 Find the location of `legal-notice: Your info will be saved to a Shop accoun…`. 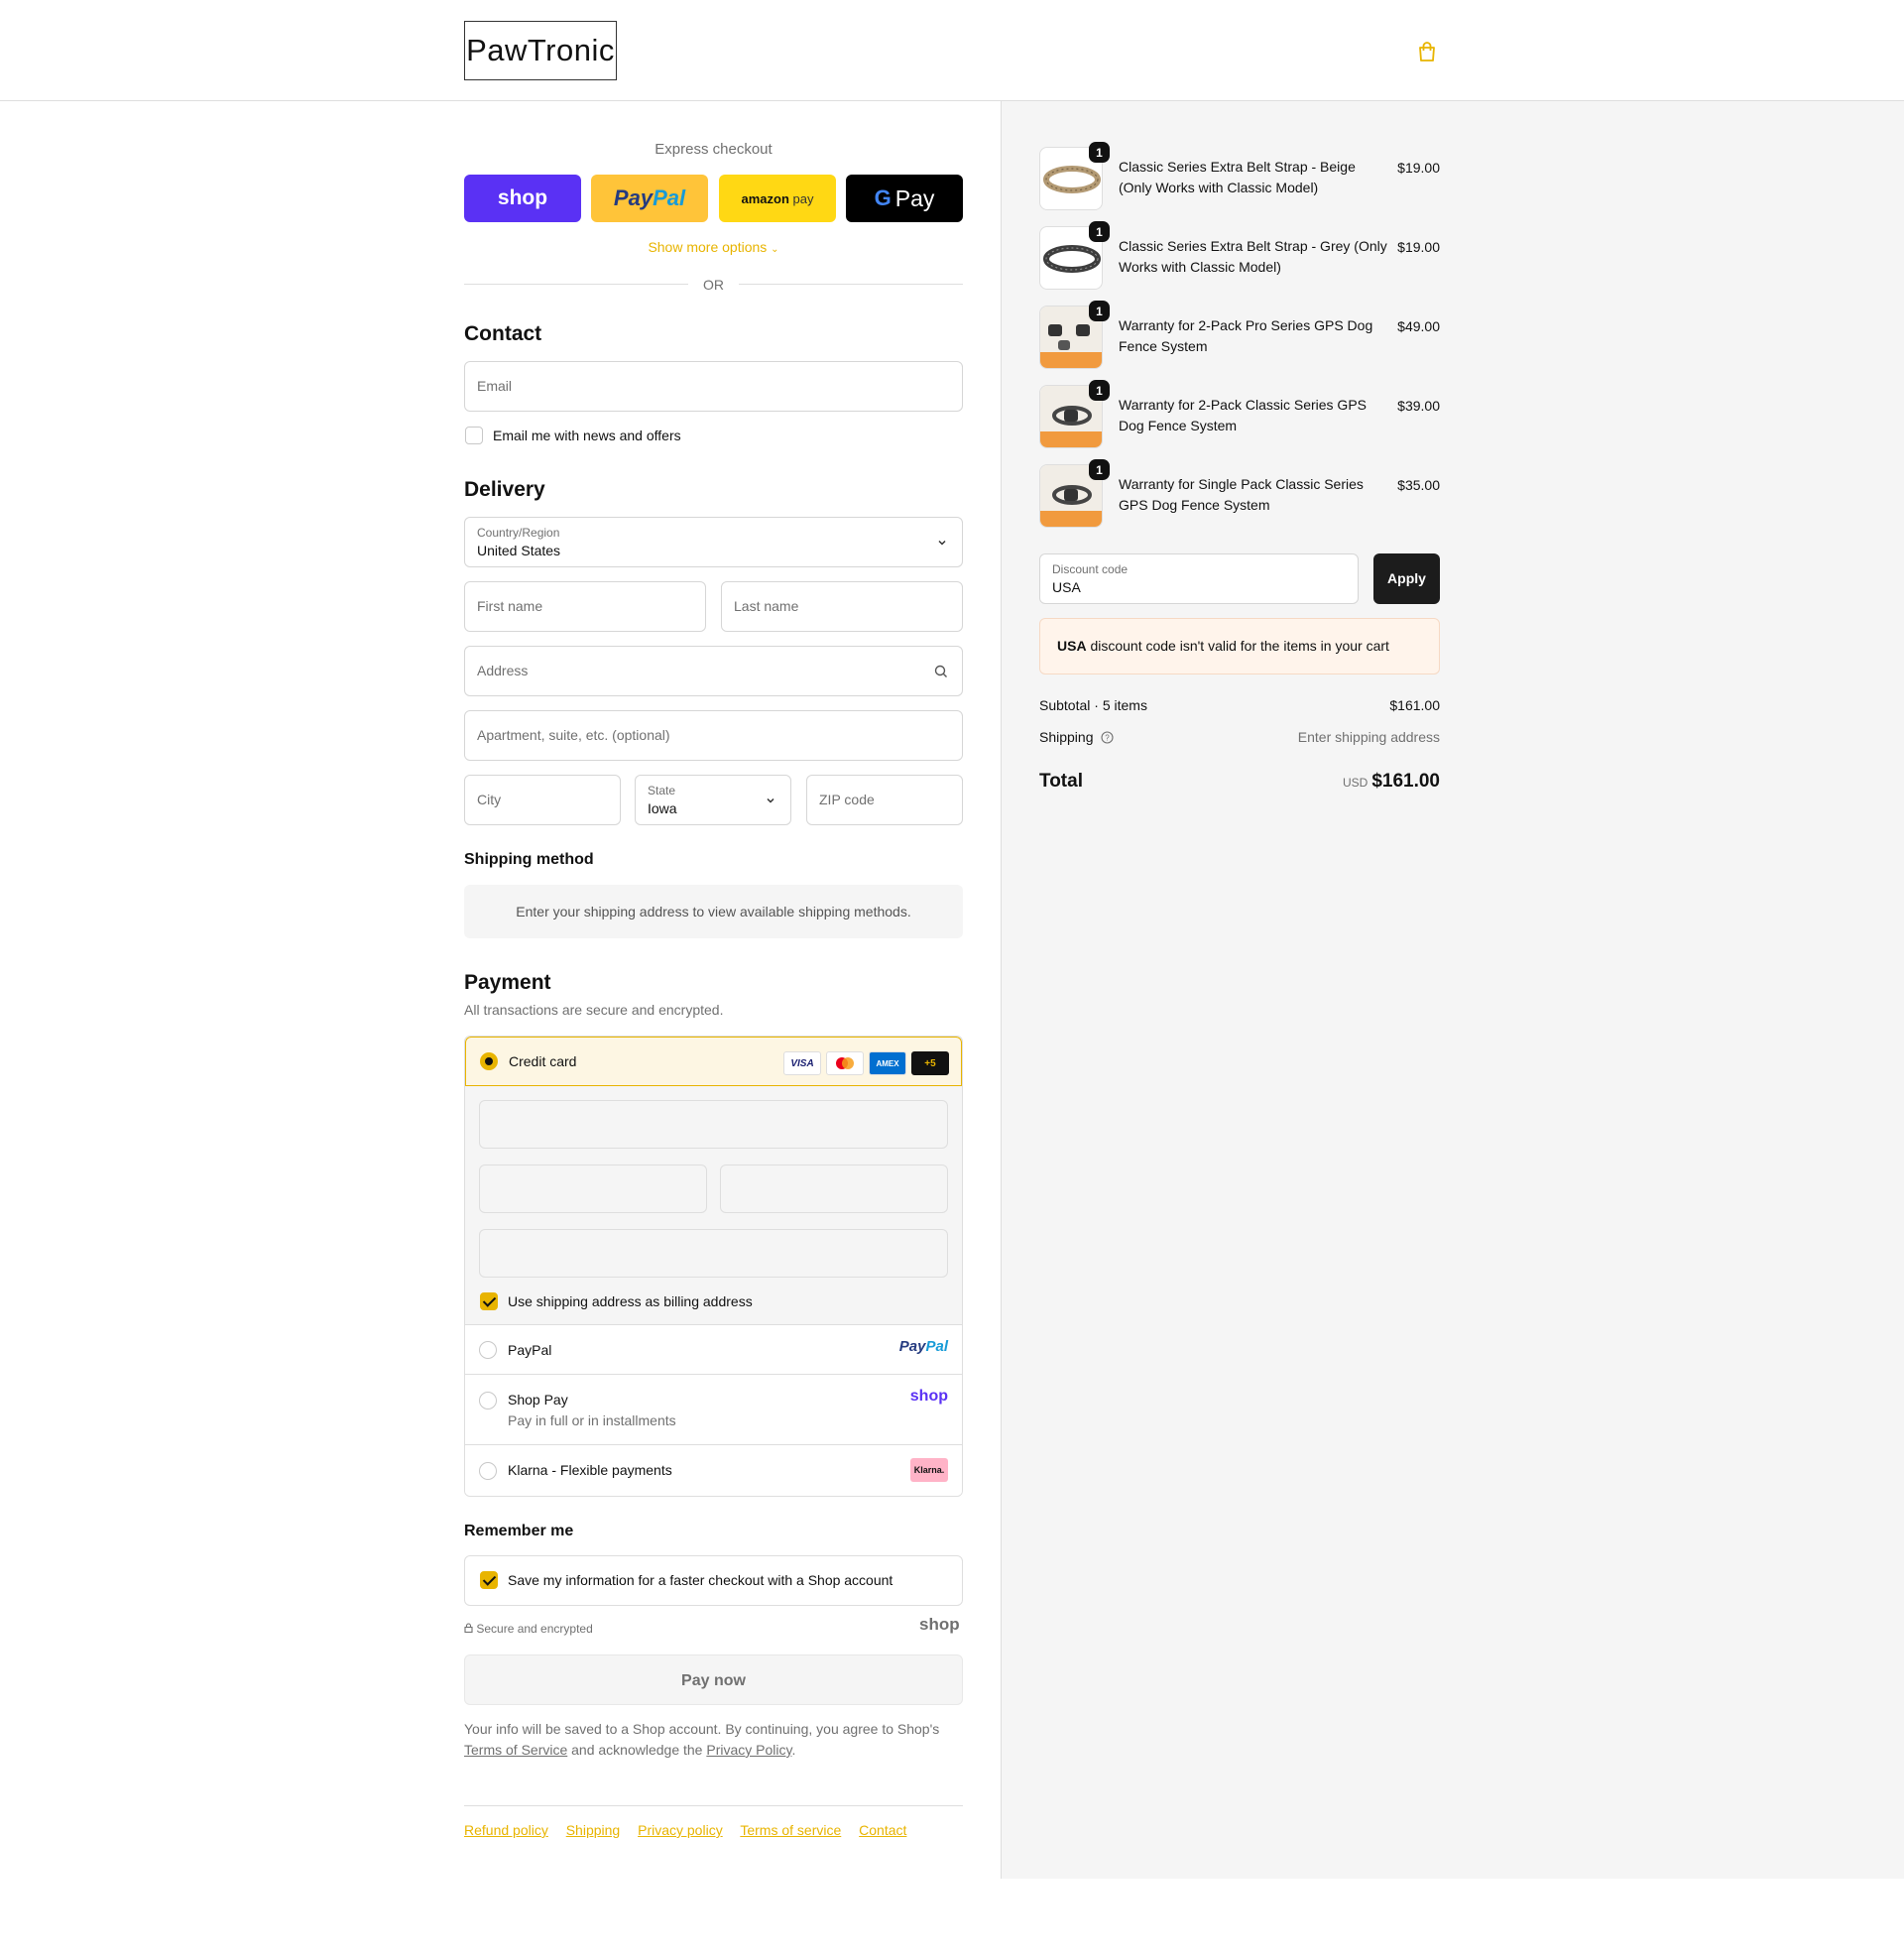

legal-notice: Your info will be saved to a Shop accoun… is located at coordinates (702, 1740).